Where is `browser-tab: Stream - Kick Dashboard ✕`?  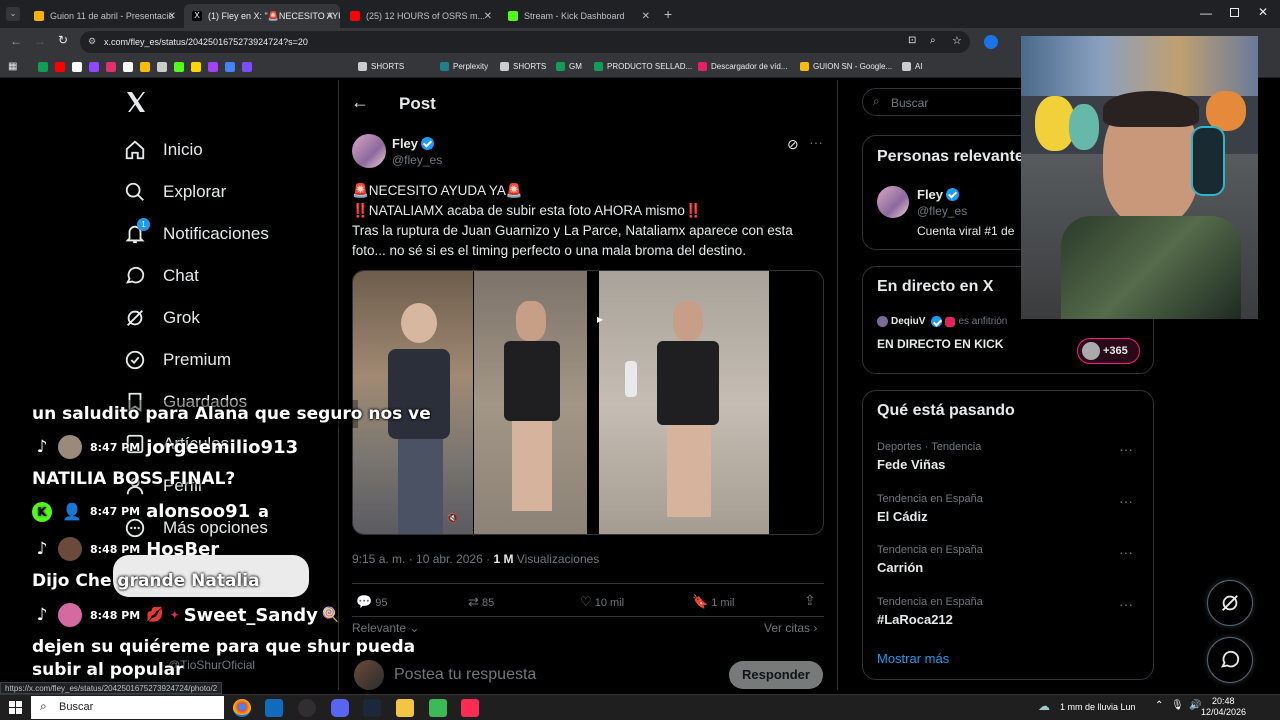
browser-tab: Stream - Kick Dashboard ✕ is located at coordinates (578, 16).